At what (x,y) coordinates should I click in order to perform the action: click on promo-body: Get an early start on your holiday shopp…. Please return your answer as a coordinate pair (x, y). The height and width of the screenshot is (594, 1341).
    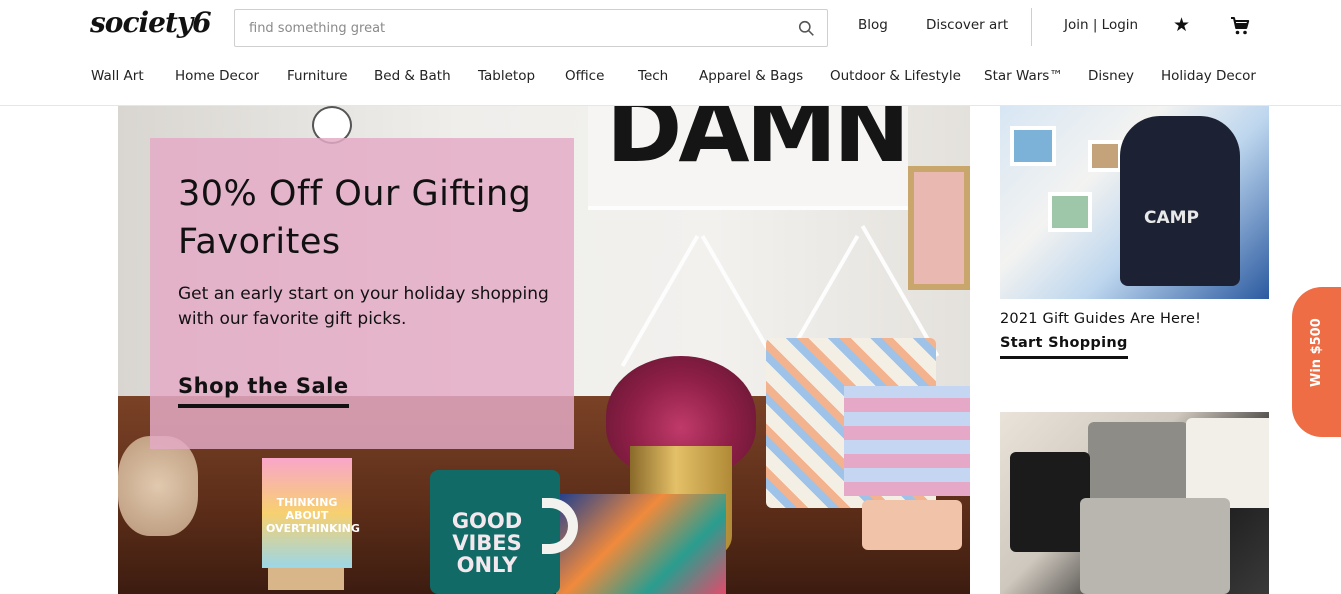
    Looking at the image, I should click on (363, 306).